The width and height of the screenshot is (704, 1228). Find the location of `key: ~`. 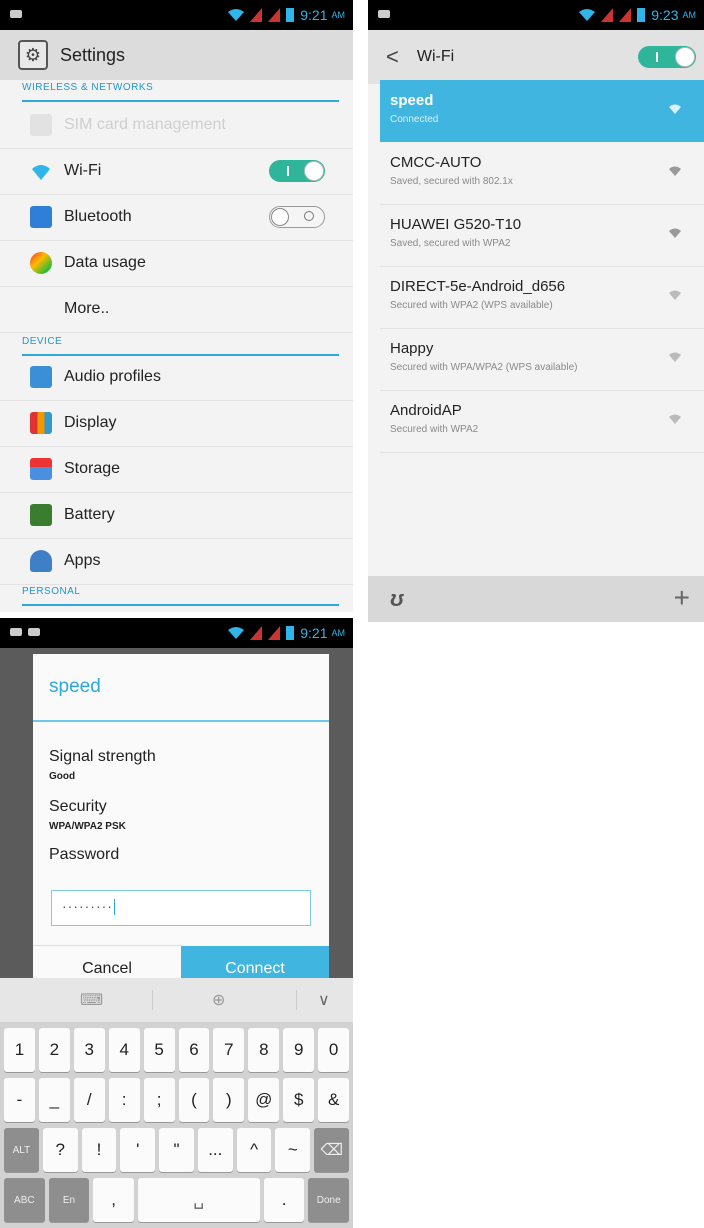

key: ~ is located at coordinates (293, 1150).